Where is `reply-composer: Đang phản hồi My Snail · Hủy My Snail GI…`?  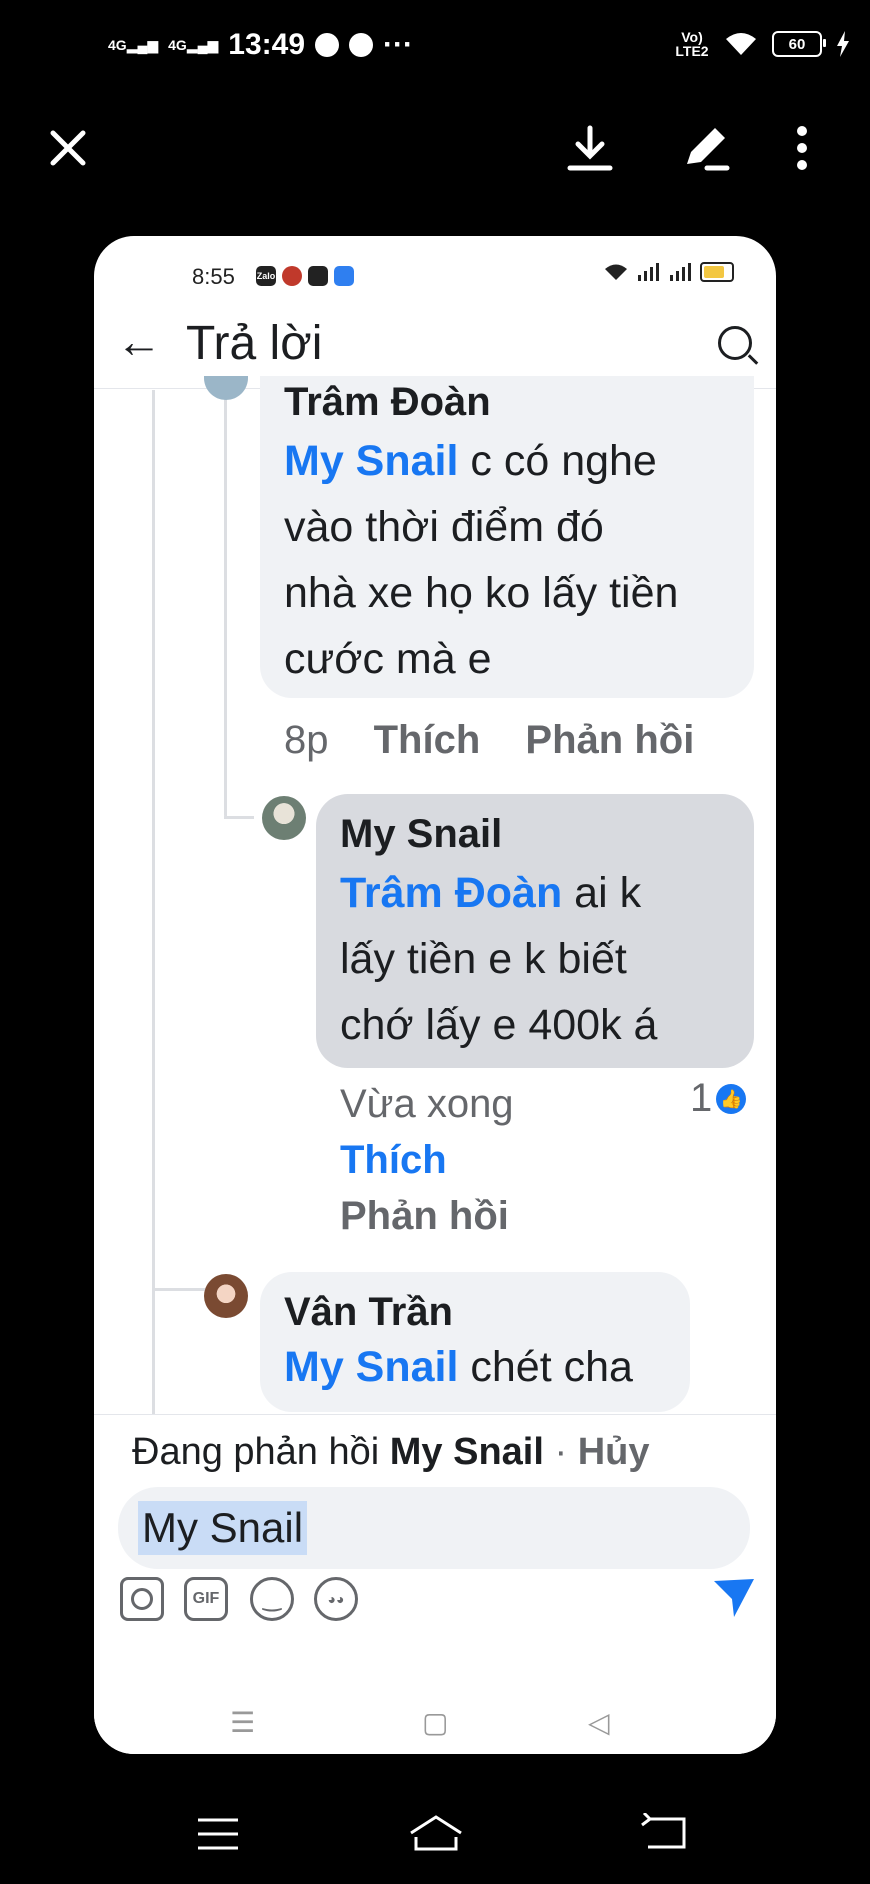
reply-composer: Đang phản hồi My Snail · Hủy My Snail GI… is located at coordinates (435, 1584).